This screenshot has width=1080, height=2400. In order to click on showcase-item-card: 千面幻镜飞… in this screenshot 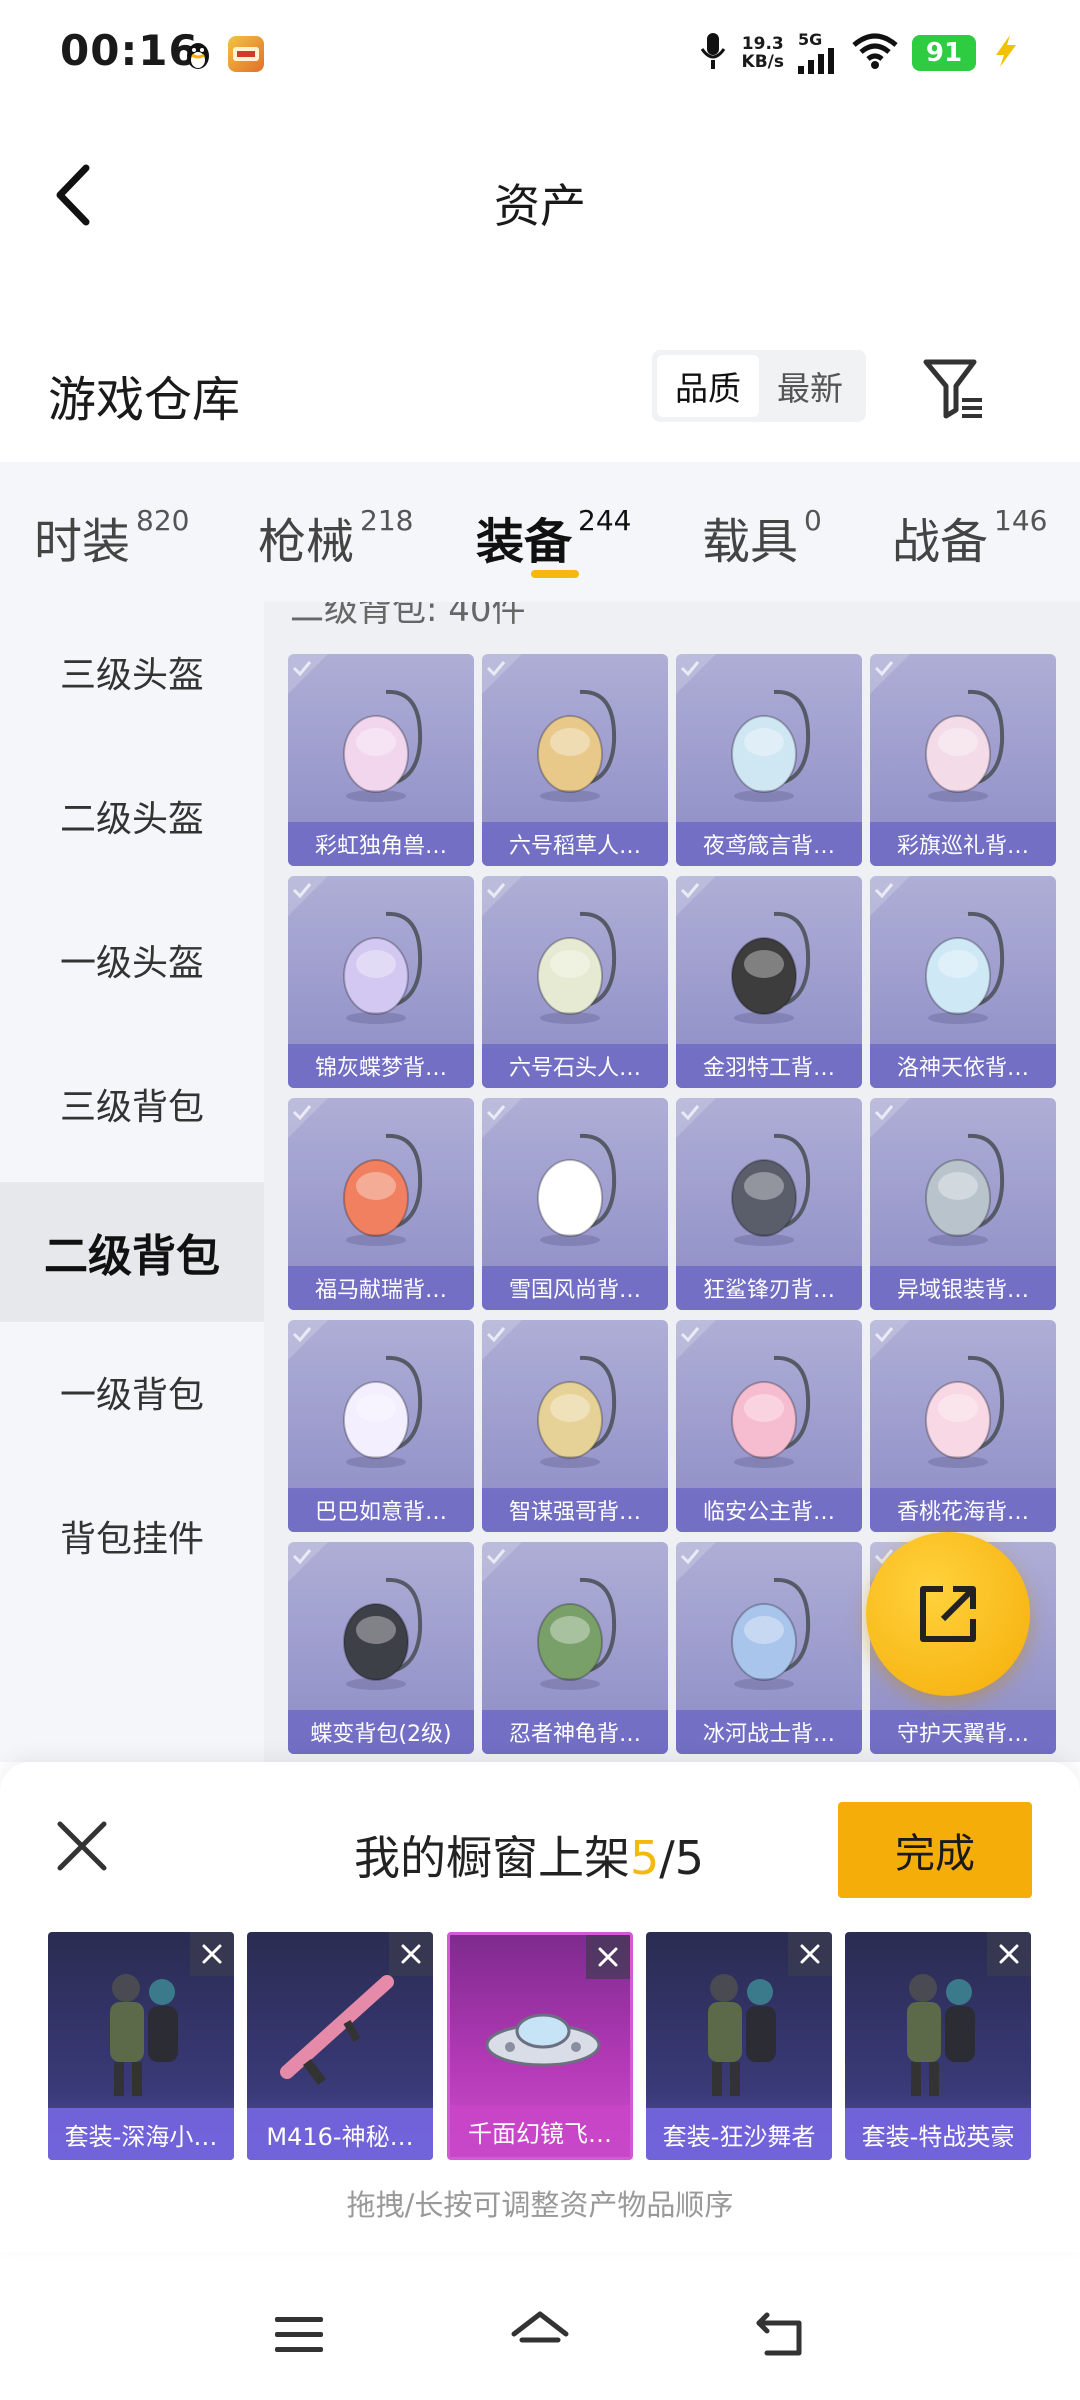, I will do `click(540, 2046)`.